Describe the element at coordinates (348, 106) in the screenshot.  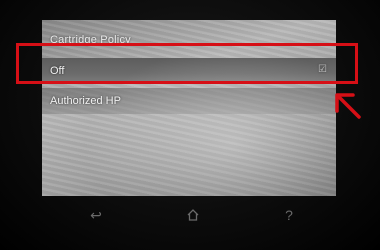
I see `annotation-arrow-icon` at that location.